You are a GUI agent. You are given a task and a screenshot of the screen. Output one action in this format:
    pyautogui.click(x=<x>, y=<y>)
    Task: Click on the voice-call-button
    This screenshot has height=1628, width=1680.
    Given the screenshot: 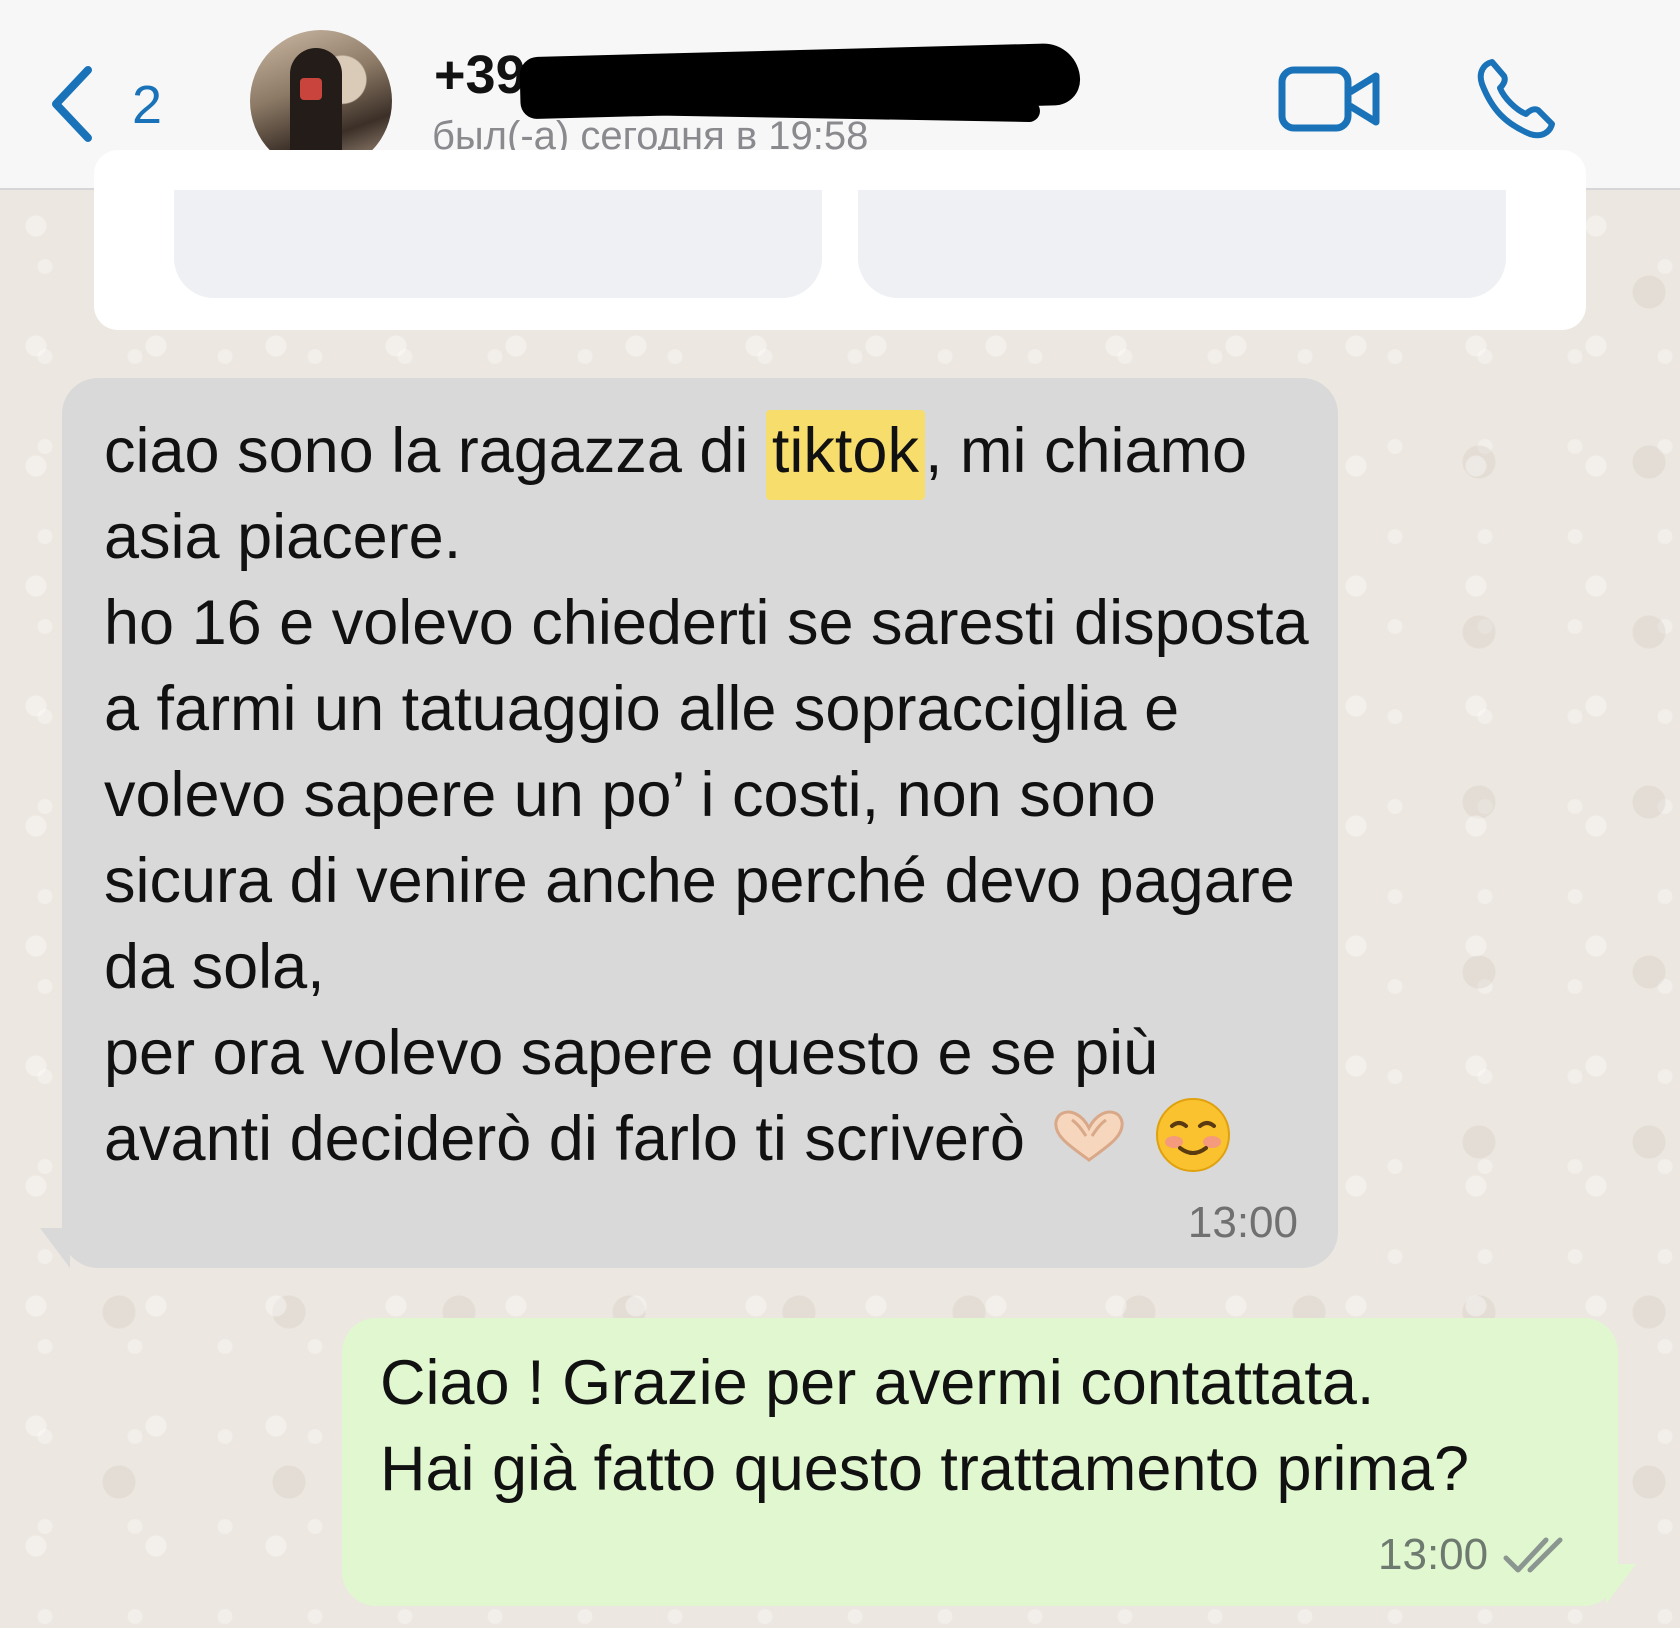 What is the action you would take?
    pyautogui.click(x=1516, y=98)
    